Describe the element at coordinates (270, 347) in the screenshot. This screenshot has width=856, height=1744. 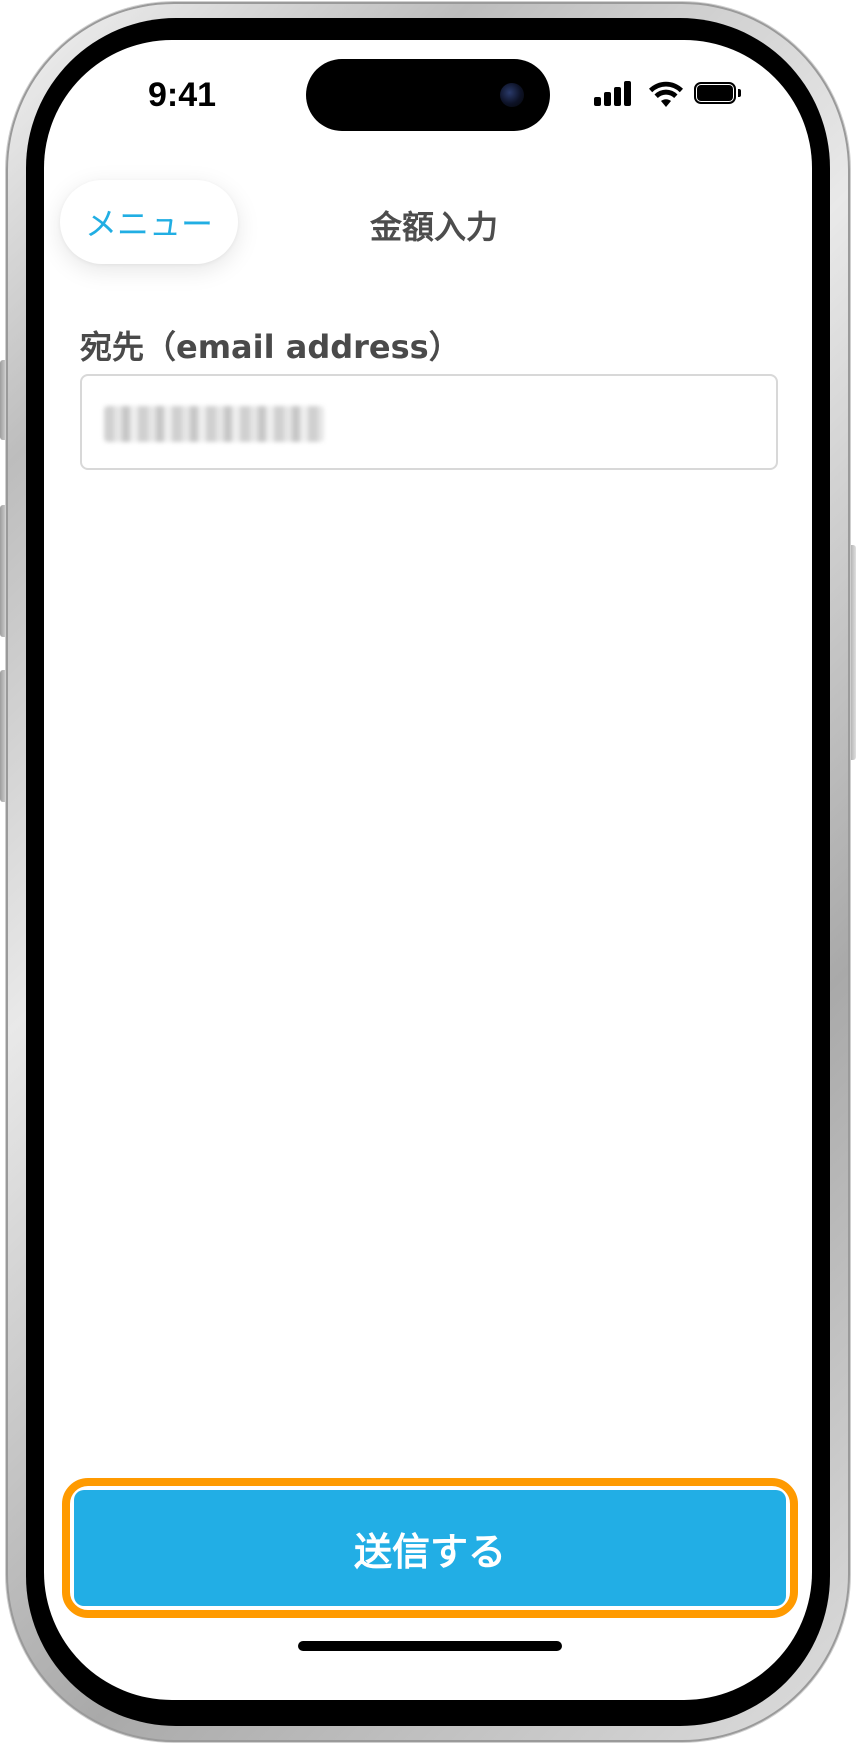
I see `recipient-email-label: 宛先（email address）` at that location.